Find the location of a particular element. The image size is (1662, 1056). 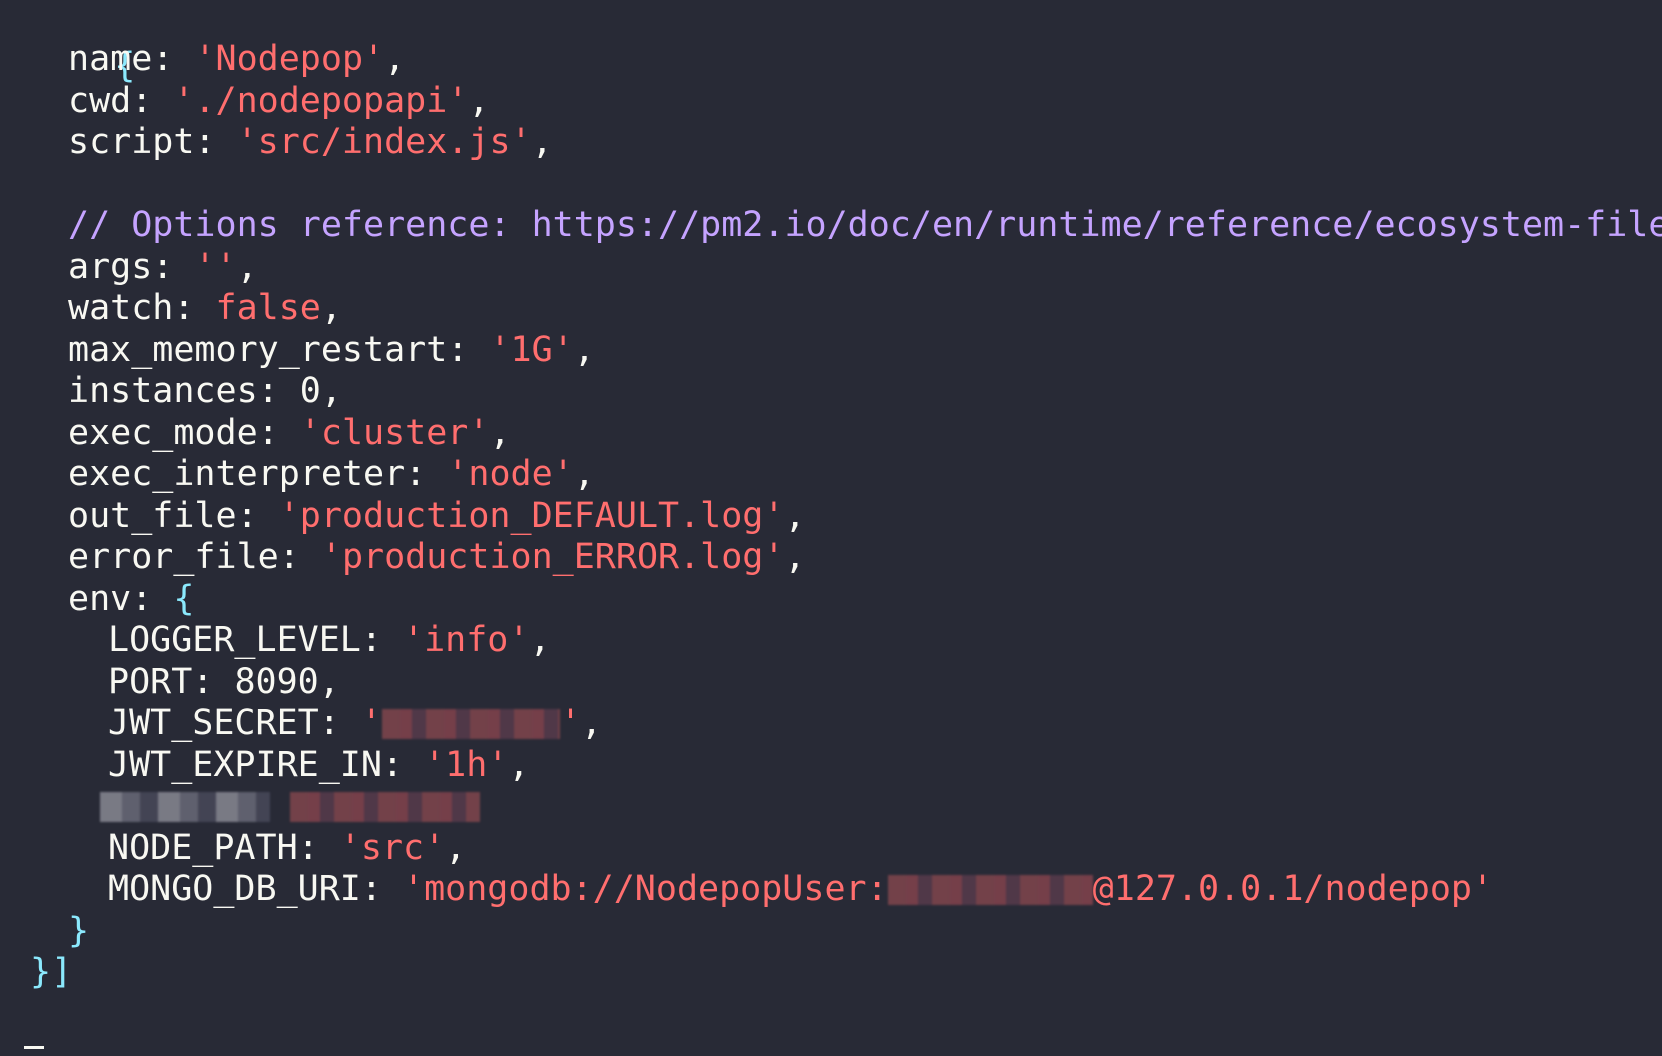

args-key: args: is located at coordinates (131, 267).